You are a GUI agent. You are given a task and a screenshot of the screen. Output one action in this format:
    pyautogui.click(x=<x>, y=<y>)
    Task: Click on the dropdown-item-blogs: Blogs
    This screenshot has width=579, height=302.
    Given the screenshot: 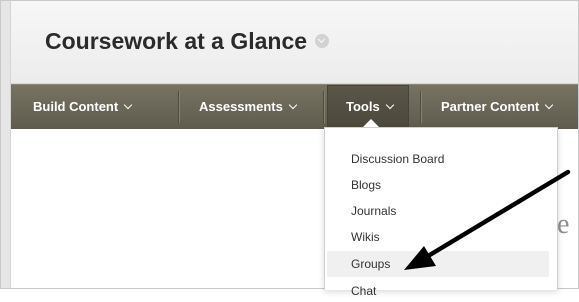 What is the action you would take?
    pyautogui.click(x=438, y=185)
    